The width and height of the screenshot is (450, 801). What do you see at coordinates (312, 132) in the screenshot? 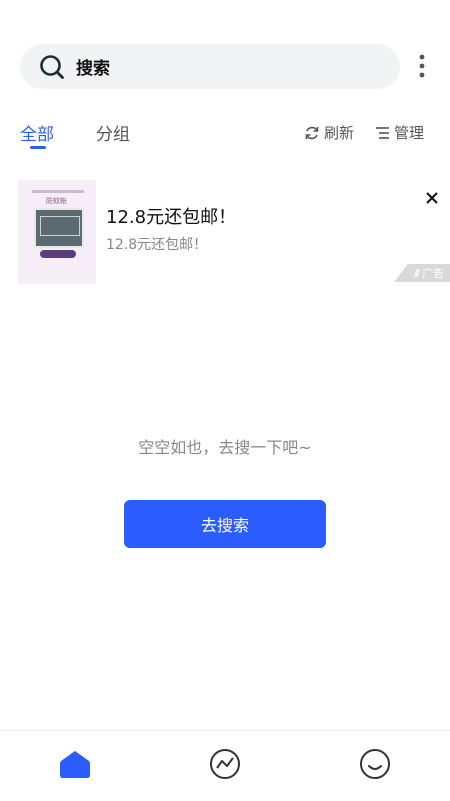
I see `refresh-icon` at bounding box center [312, 132].